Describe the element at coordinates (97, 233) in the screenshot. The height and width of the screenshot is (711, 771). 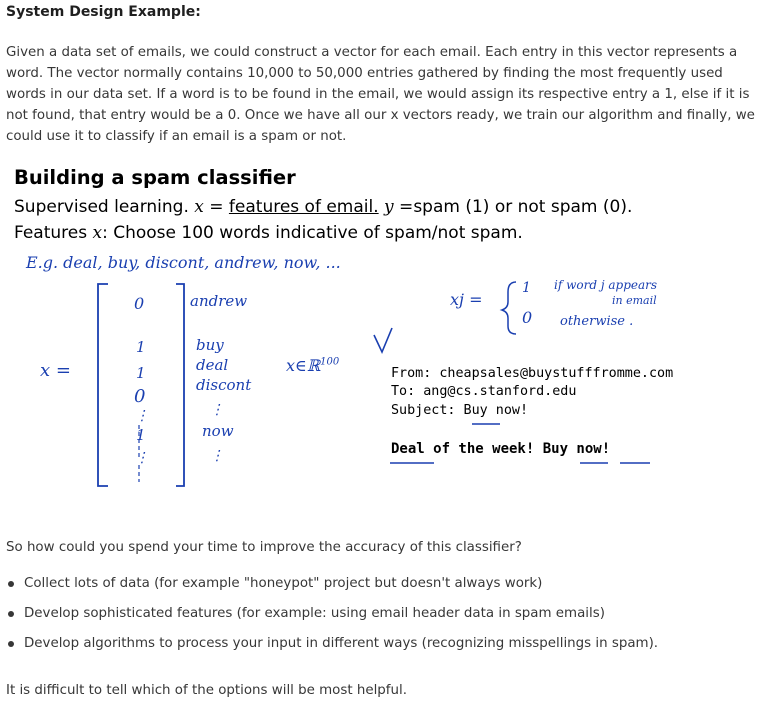
I see `x-variable-2: x` at that location.